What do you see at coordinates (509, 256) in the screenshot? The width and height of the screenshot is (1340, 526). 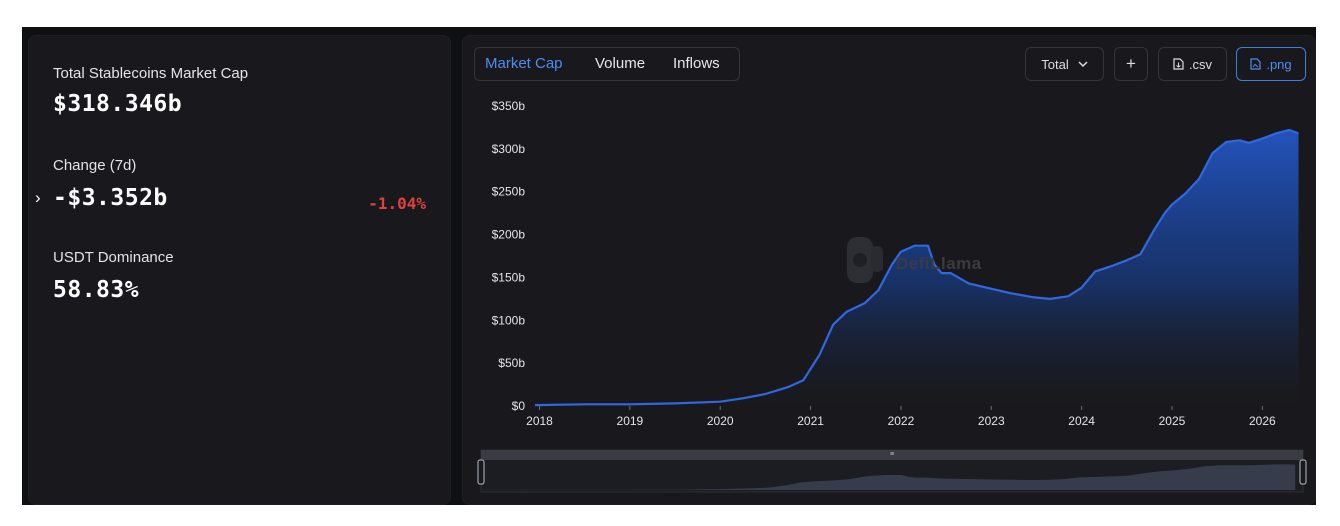 I see `y-axis: $0 $50b $100b $150b $200b $250b $300b $350b` at bounding box center [509, 256].